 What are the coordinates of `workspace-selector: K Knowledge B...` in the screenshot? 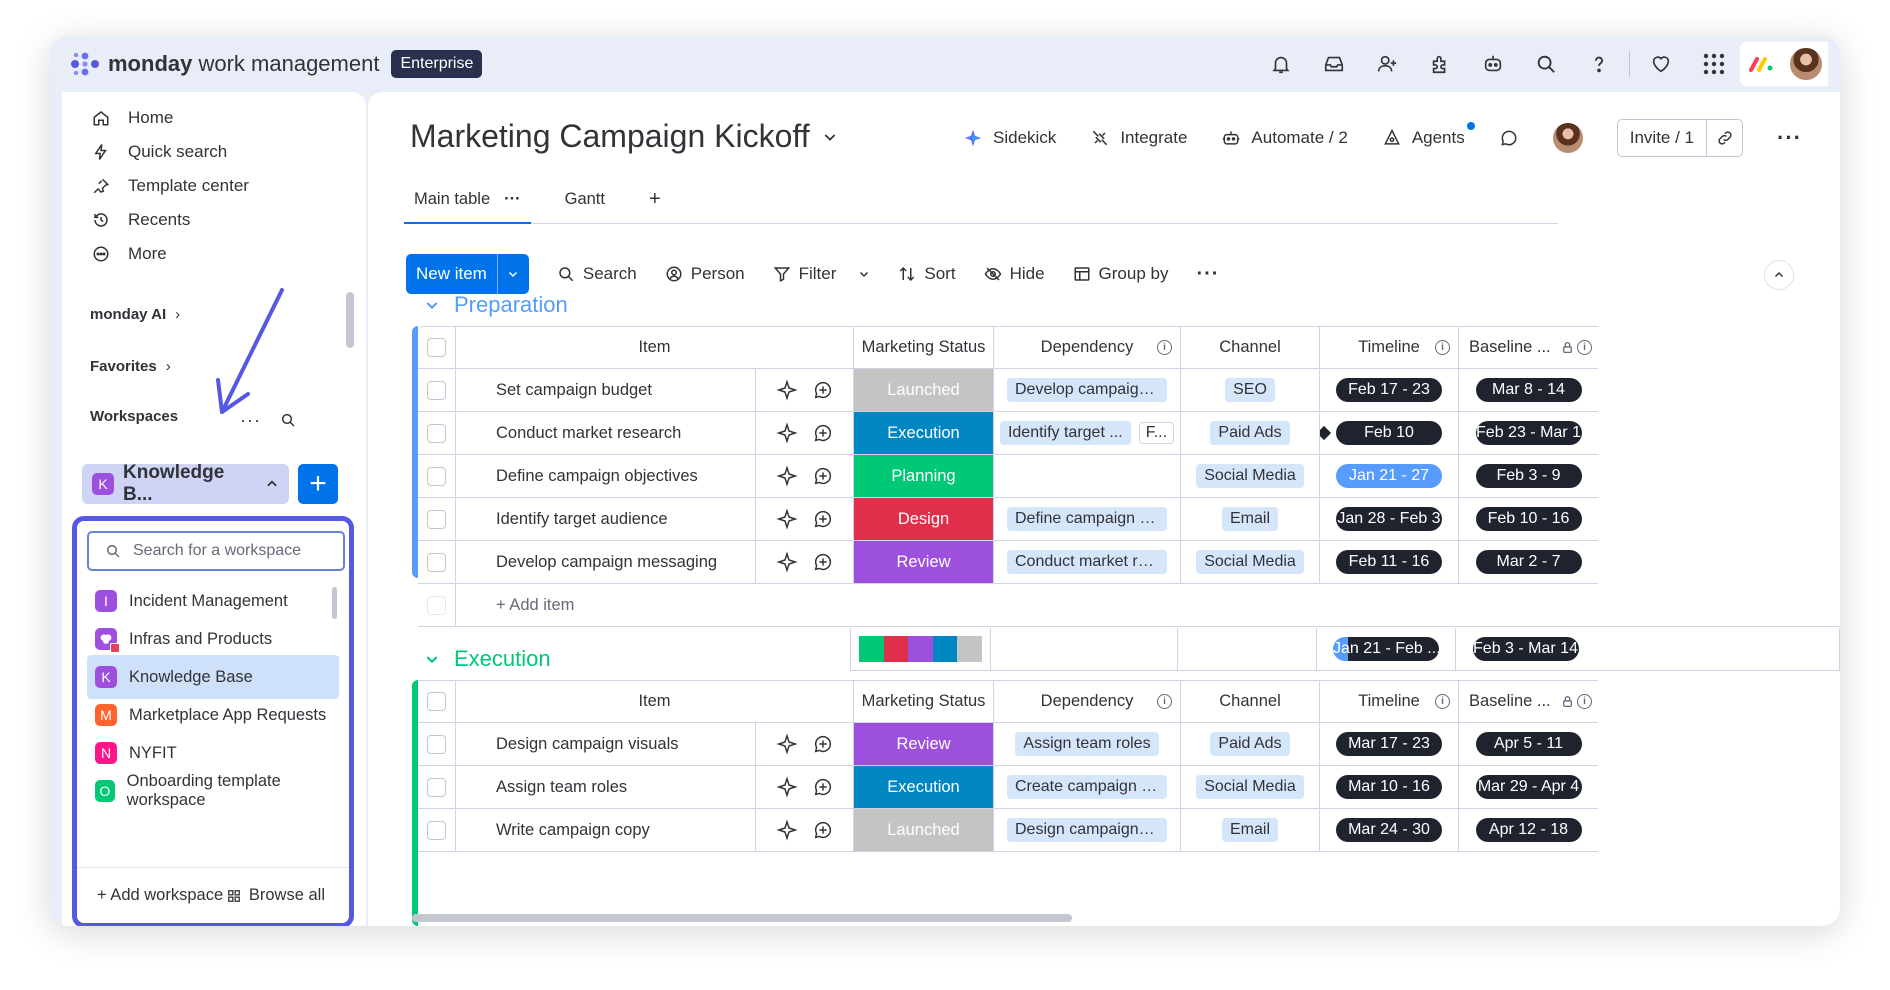 It's located at (185, 483).